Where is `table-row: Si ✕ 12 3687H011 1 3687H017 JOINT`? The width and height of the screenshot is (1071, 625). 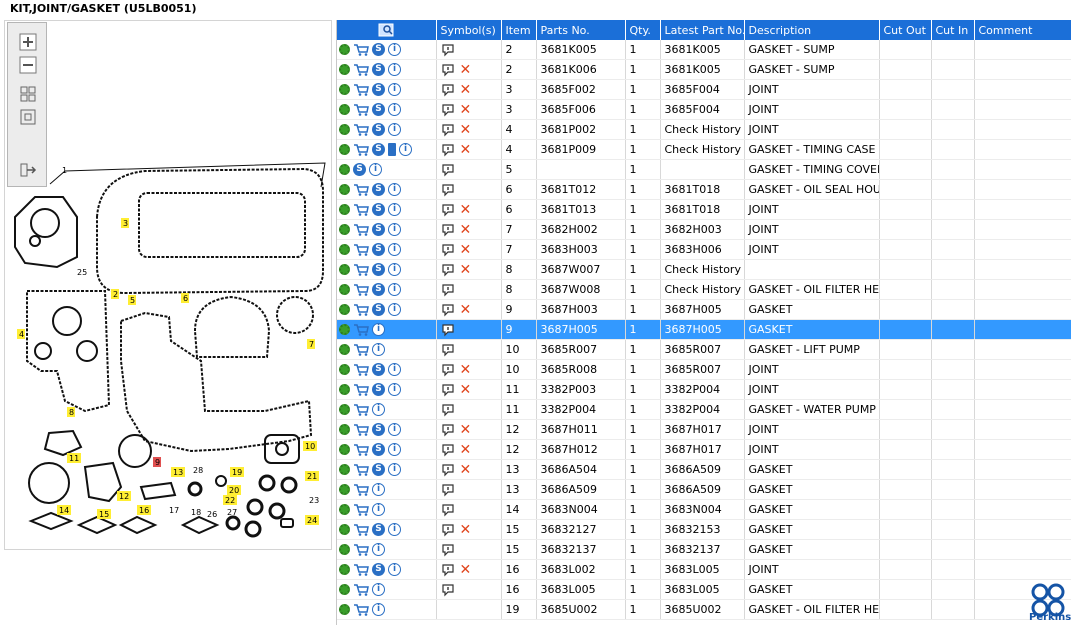
table-row: Si ✕ 12 3687H011 1 3687H017 JOINT is located at coordinates (704, 429).